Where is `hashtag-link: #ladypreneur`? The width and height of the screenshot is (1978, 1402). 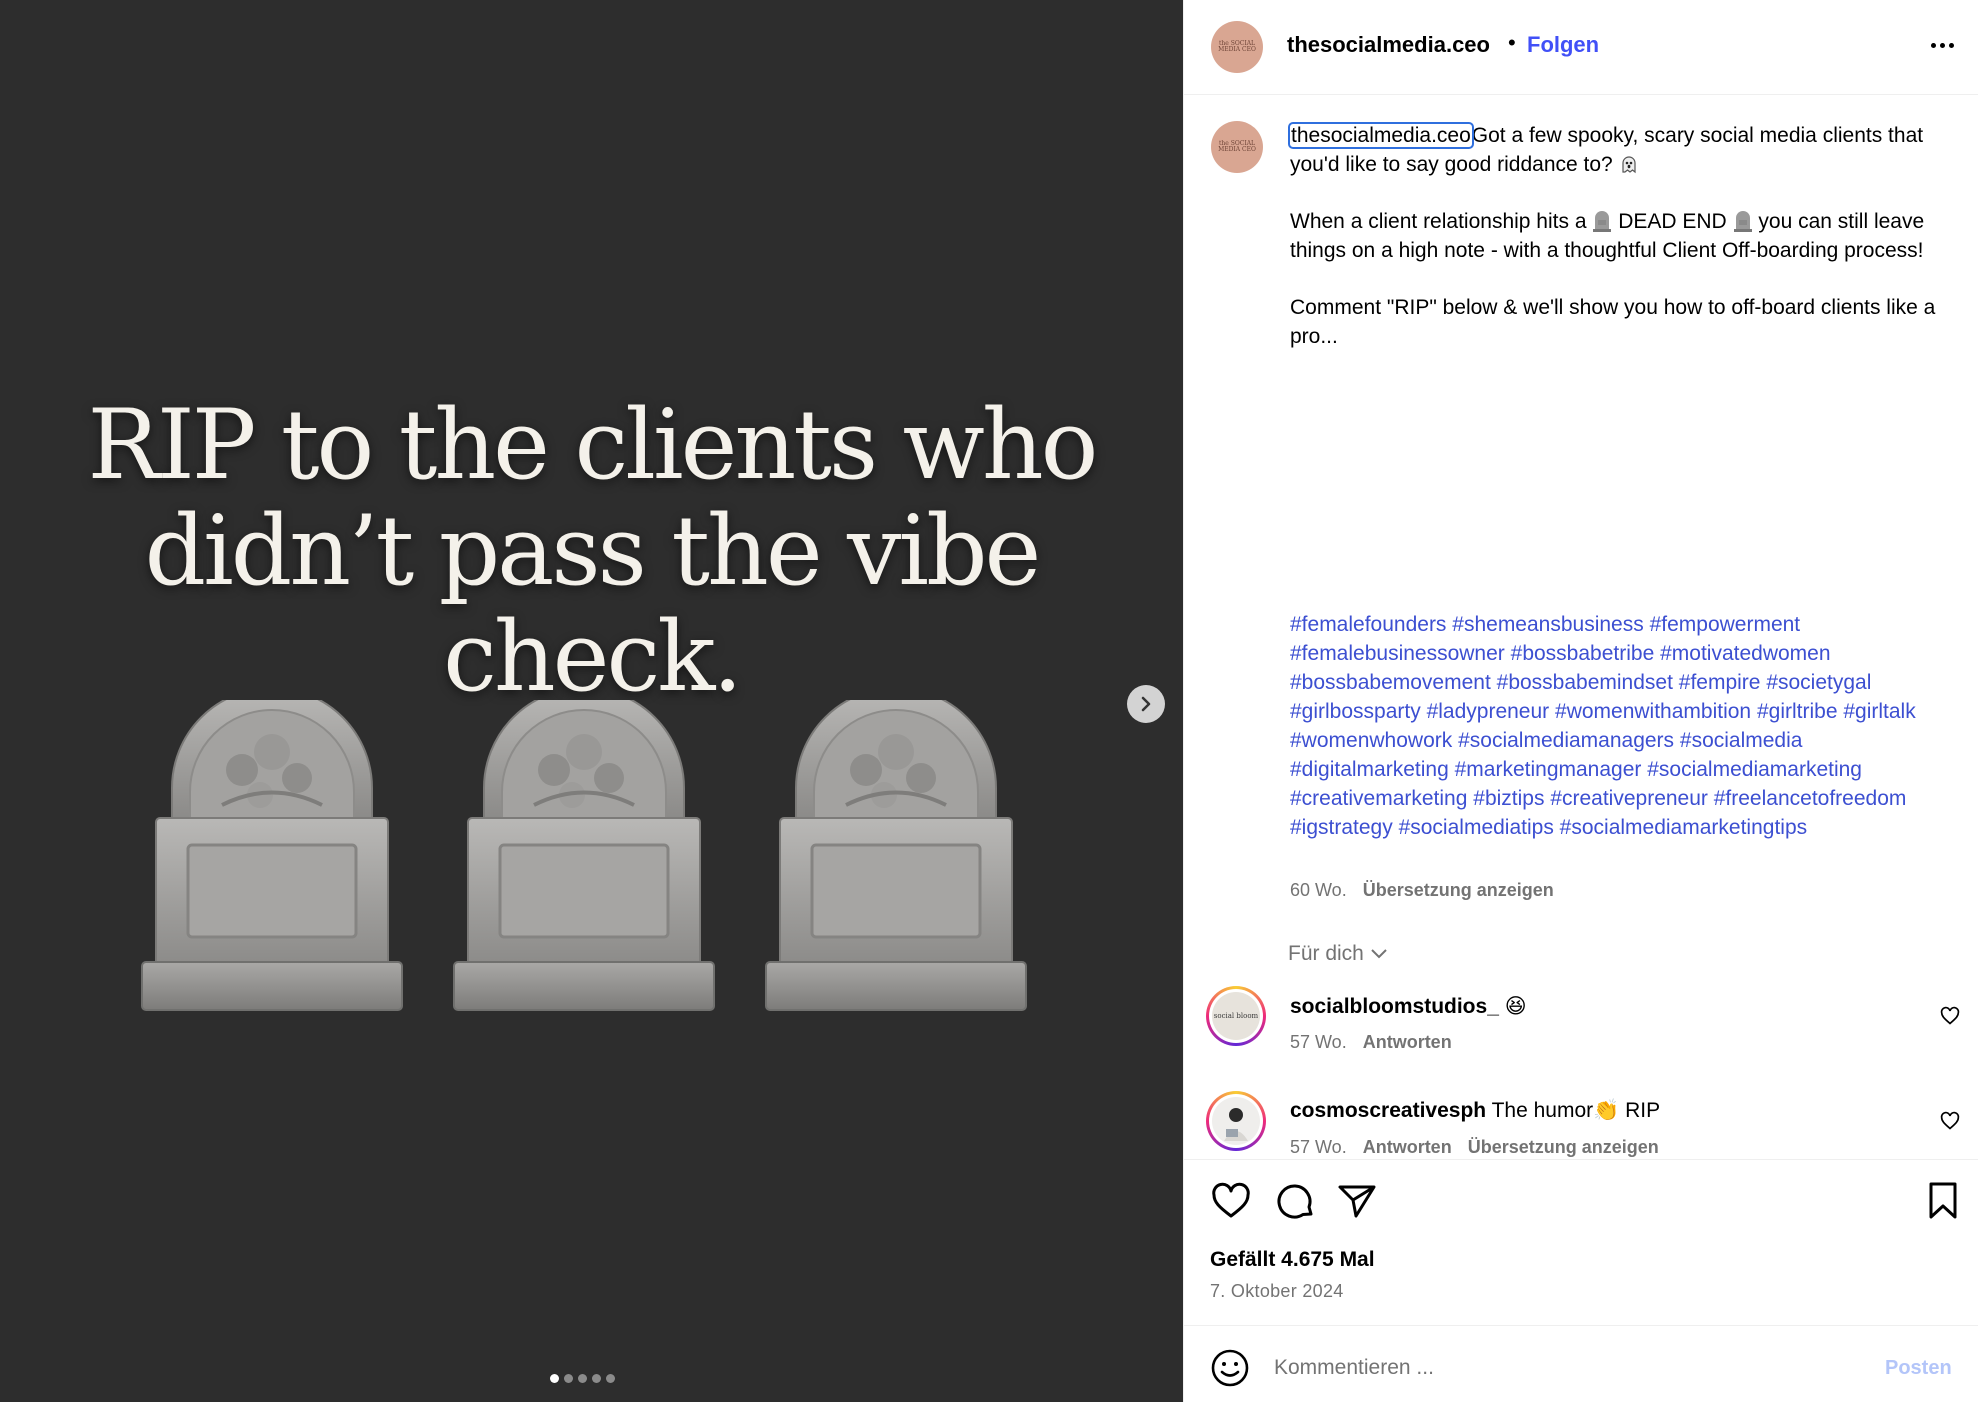
hashtag-link: #ladypreneur is located at coordinates (1488, 711).